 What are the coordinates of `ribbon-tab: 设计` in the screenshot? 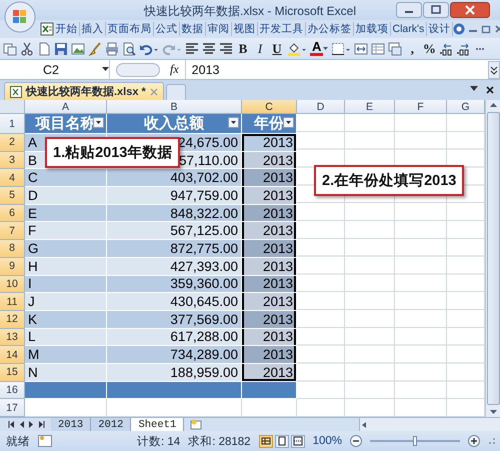 It's located at (439, 29).